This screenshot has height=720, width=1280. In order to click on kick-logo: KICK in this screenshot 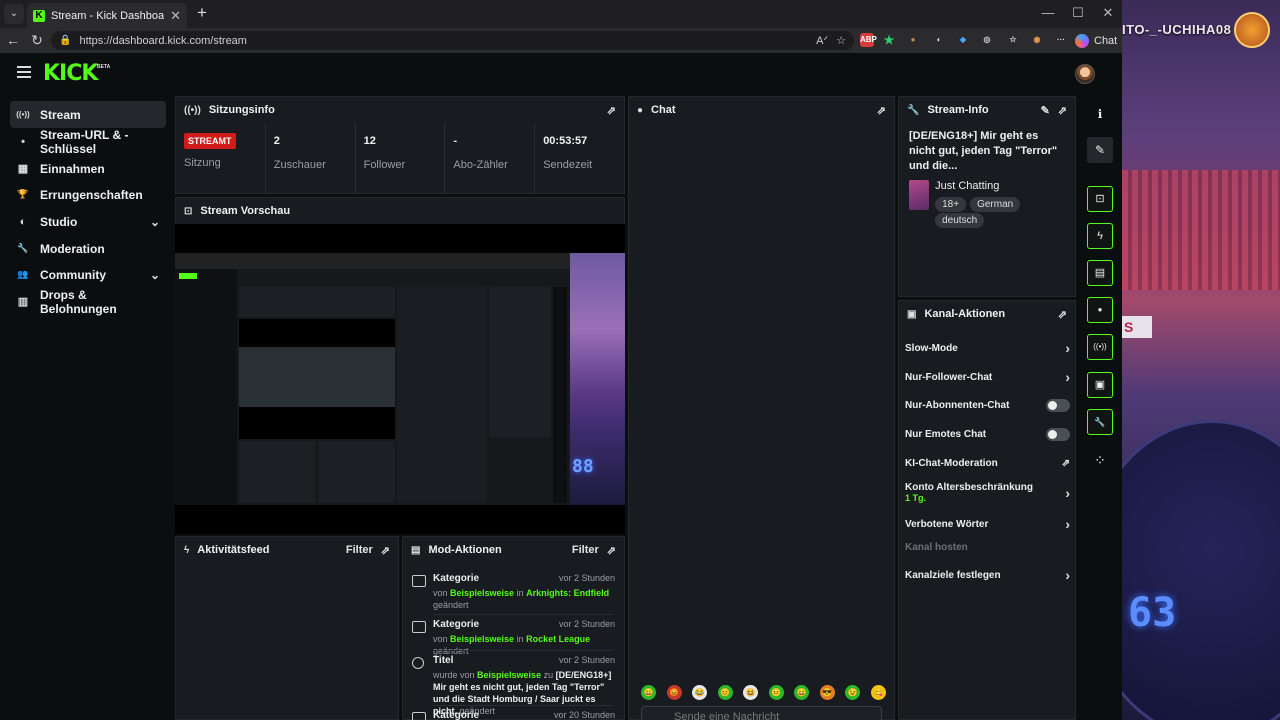, I will do `click(70, 73)`.